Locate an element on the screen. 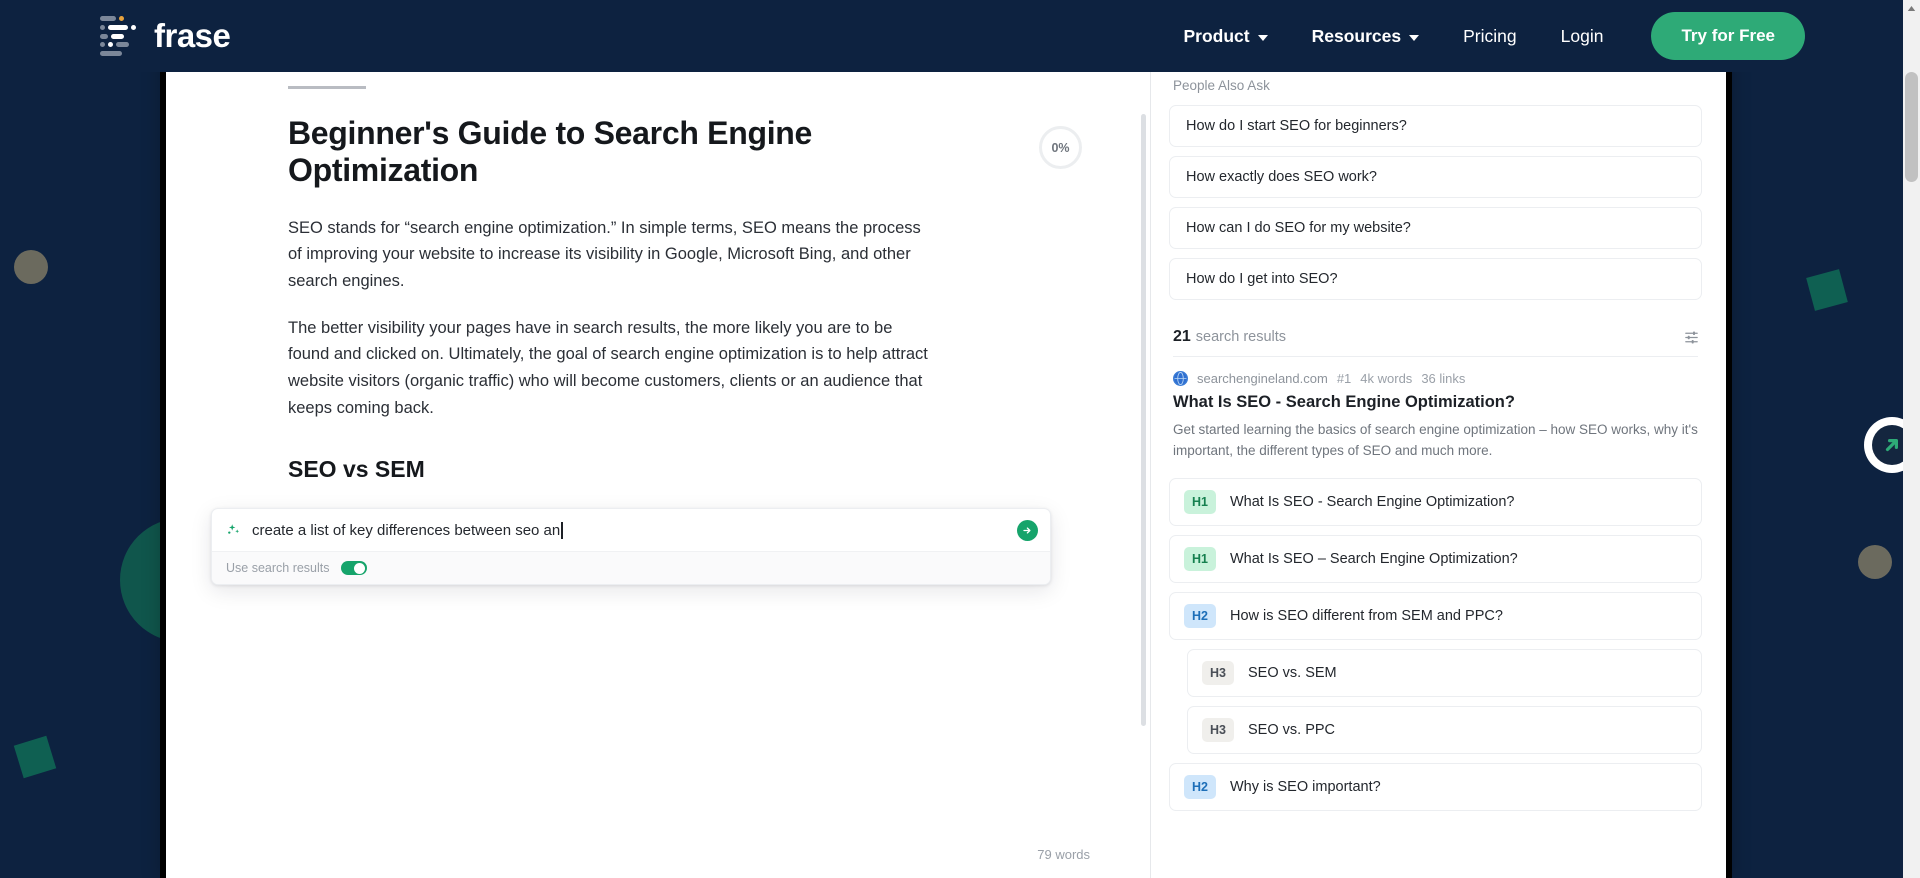  content-score-badge: 0% is located at coordinates (1060, 147).